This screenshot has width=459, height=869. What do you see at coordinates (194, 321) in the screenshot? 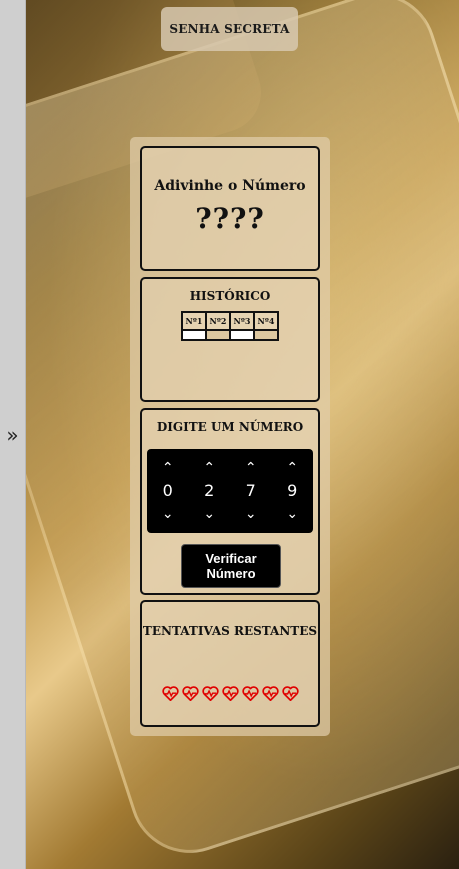
I see `history-header-1: Nº1` at bounding box center [194, 321].